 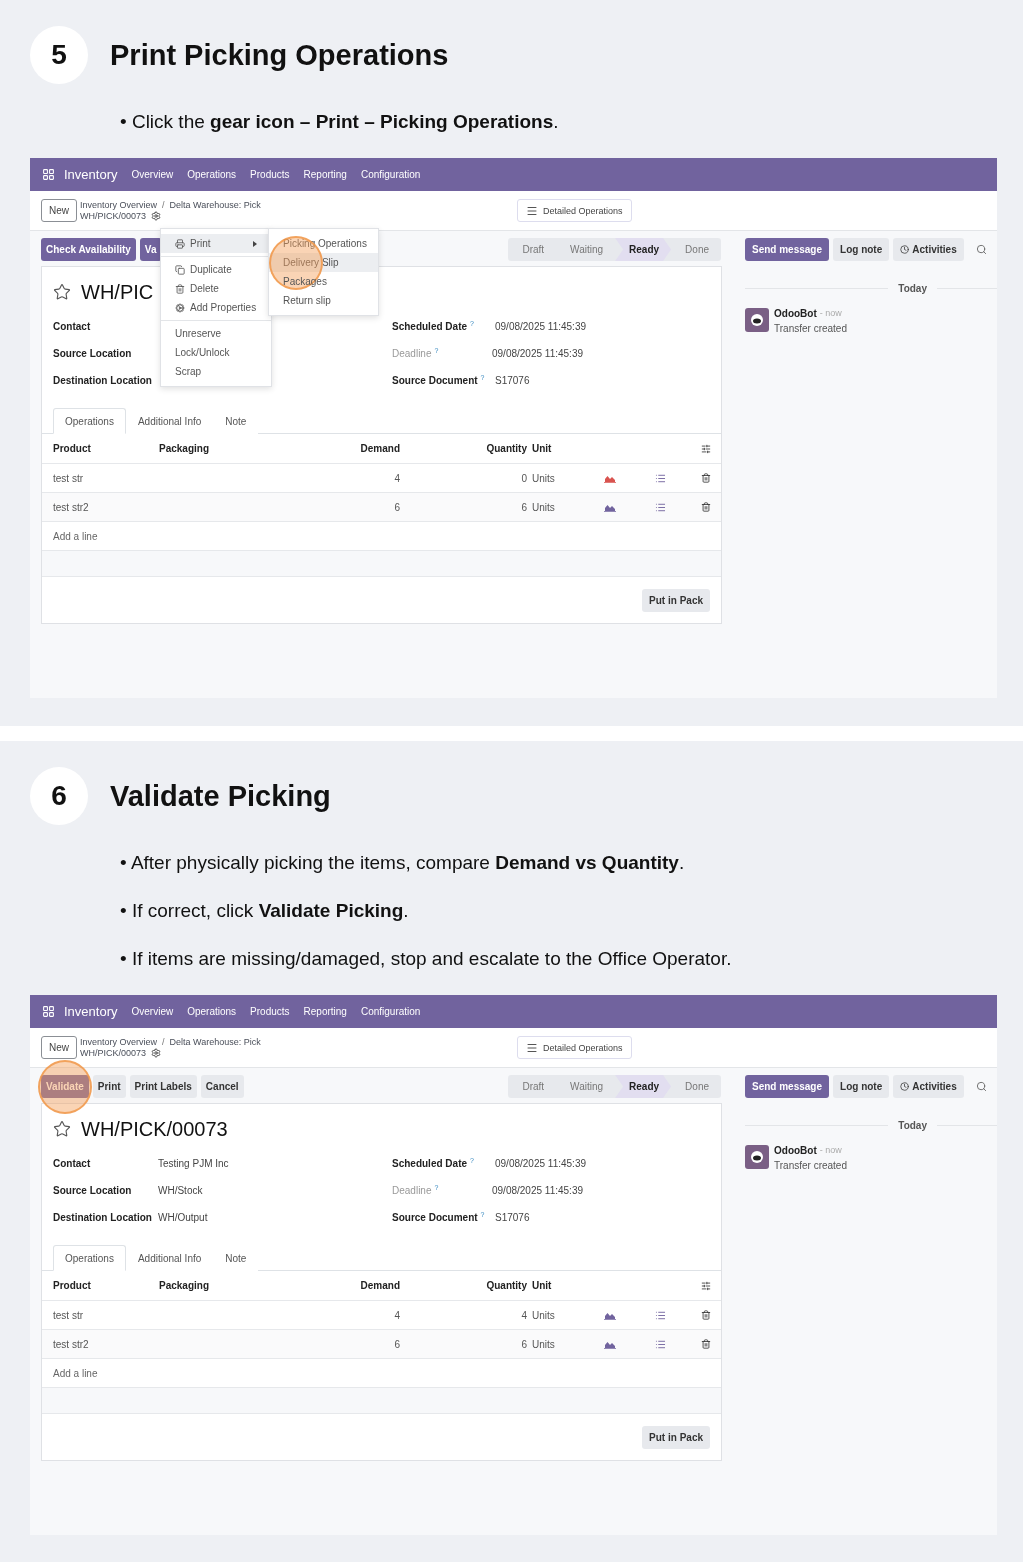 I want to click on field-label: Deadline $^{?}$, so click(x=416, y=353).